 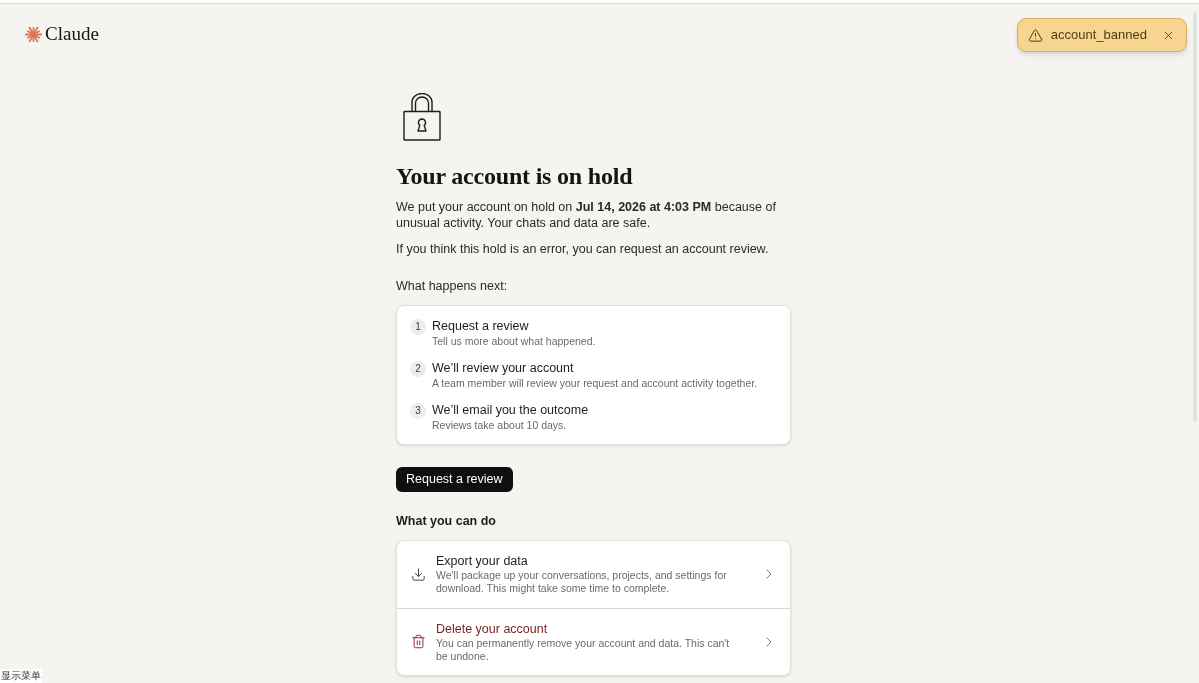 I want to click on section-heading: What happens next:, so click(x=452, y=286).